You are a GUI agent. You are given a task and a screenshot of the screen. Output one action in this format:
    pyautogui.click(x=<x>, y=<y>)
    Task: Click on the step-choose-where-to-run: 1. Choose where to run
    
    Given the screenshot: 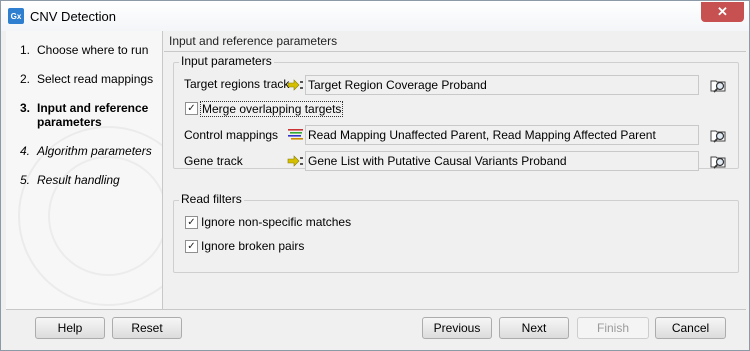 What is the action you would take?
    pyautogui.click(x=84, y=50)
    